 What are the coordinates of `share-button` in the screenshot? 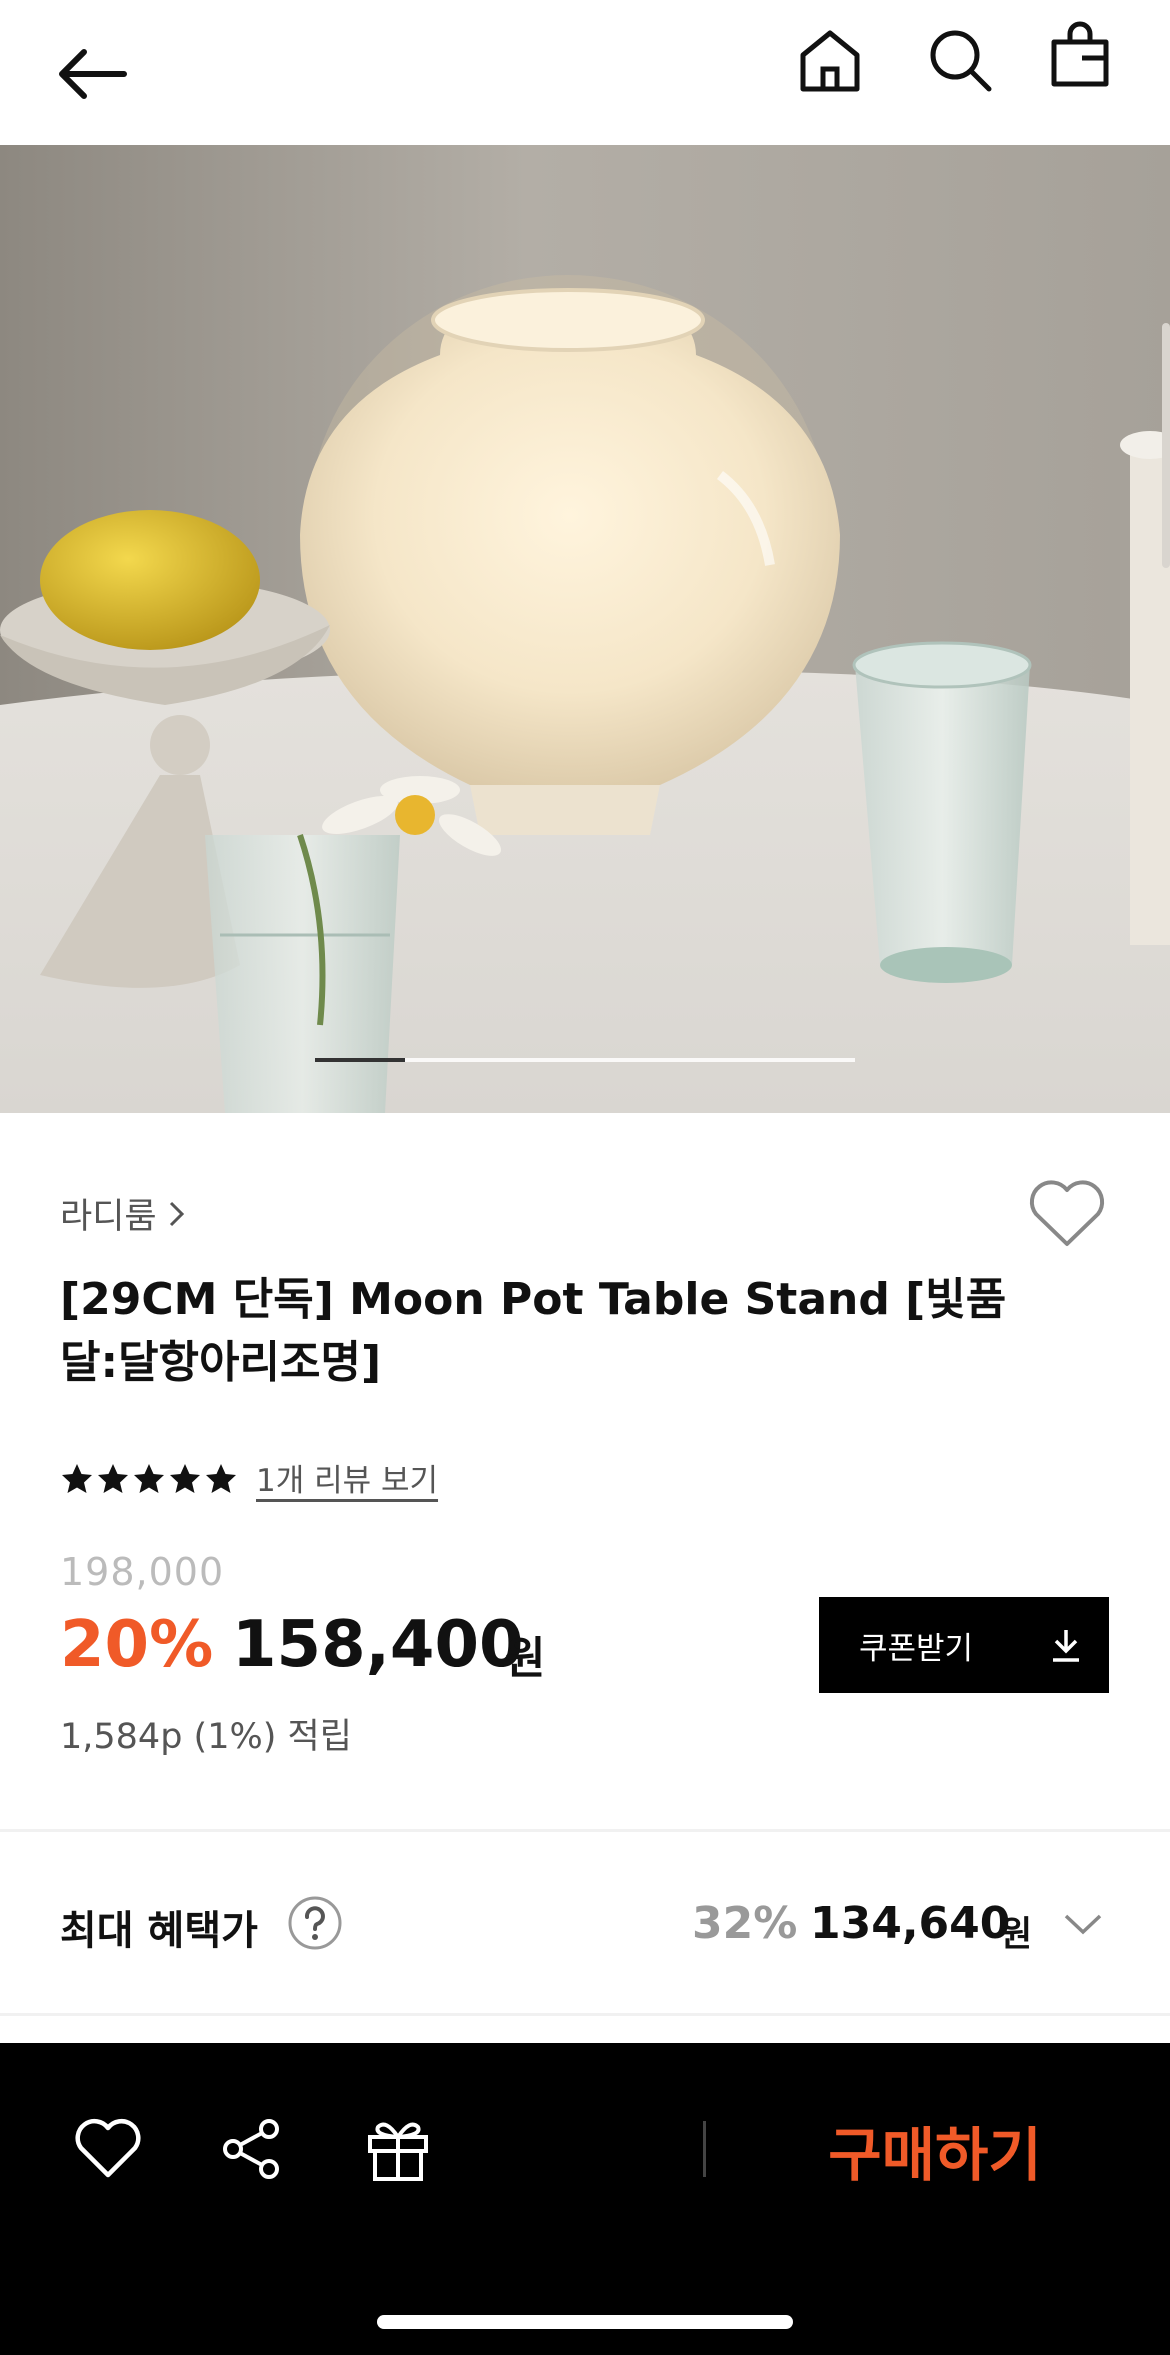 It's located at (252, 2149).